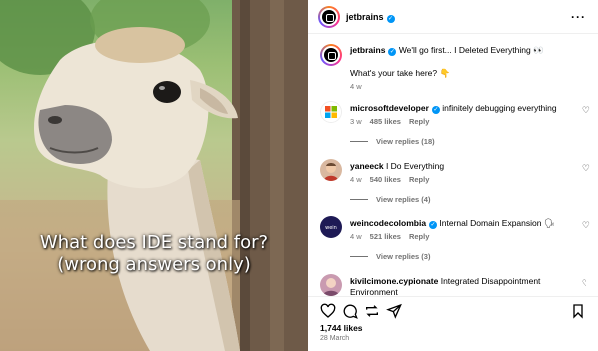  I want to click on header-username: jetbrains ✓, so click(370, 17).